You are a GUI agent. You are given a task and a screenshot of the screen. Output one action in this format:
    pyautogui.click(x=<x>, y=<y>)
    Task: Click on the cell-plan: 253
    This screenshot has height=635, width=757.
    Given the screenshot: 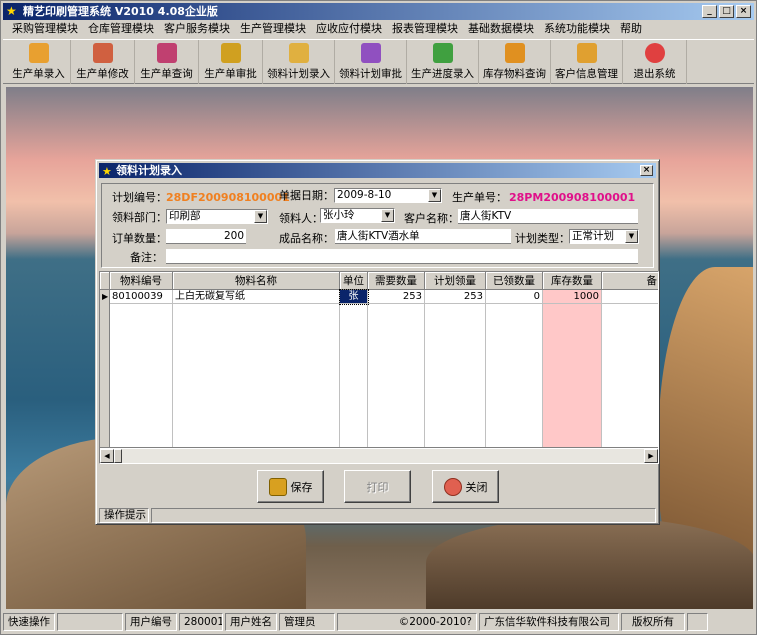 What is the action you would take?
    pyautogui.click(x=455, y=297)
    